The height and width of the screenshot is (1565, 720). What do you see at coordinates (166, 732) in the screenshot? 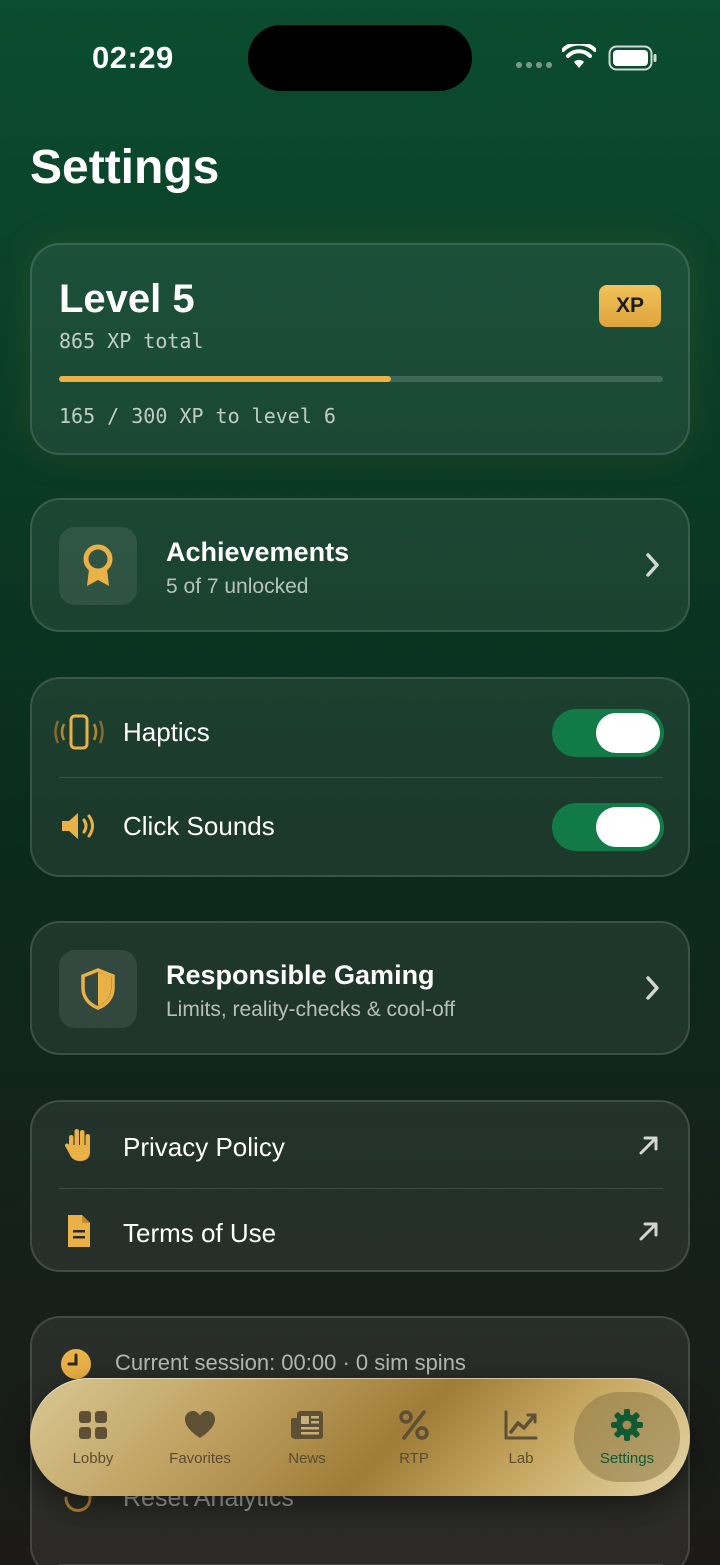
I see `haptics-label: Haptics` at bounding box center [166, 732].